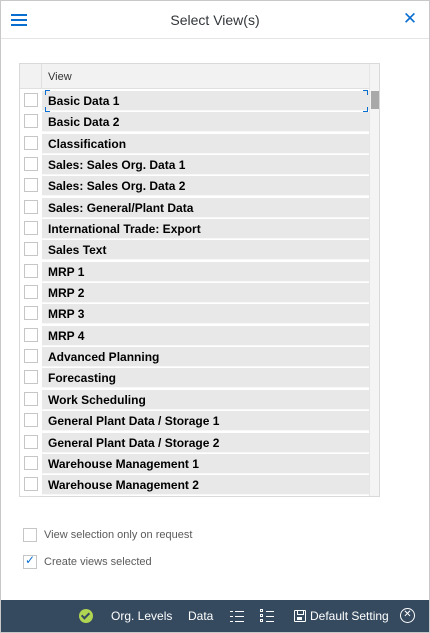  Describe the element at coordinates (121, 207) in the screenshot. I see `view-label: Sales: General/Plant Data` at that location.